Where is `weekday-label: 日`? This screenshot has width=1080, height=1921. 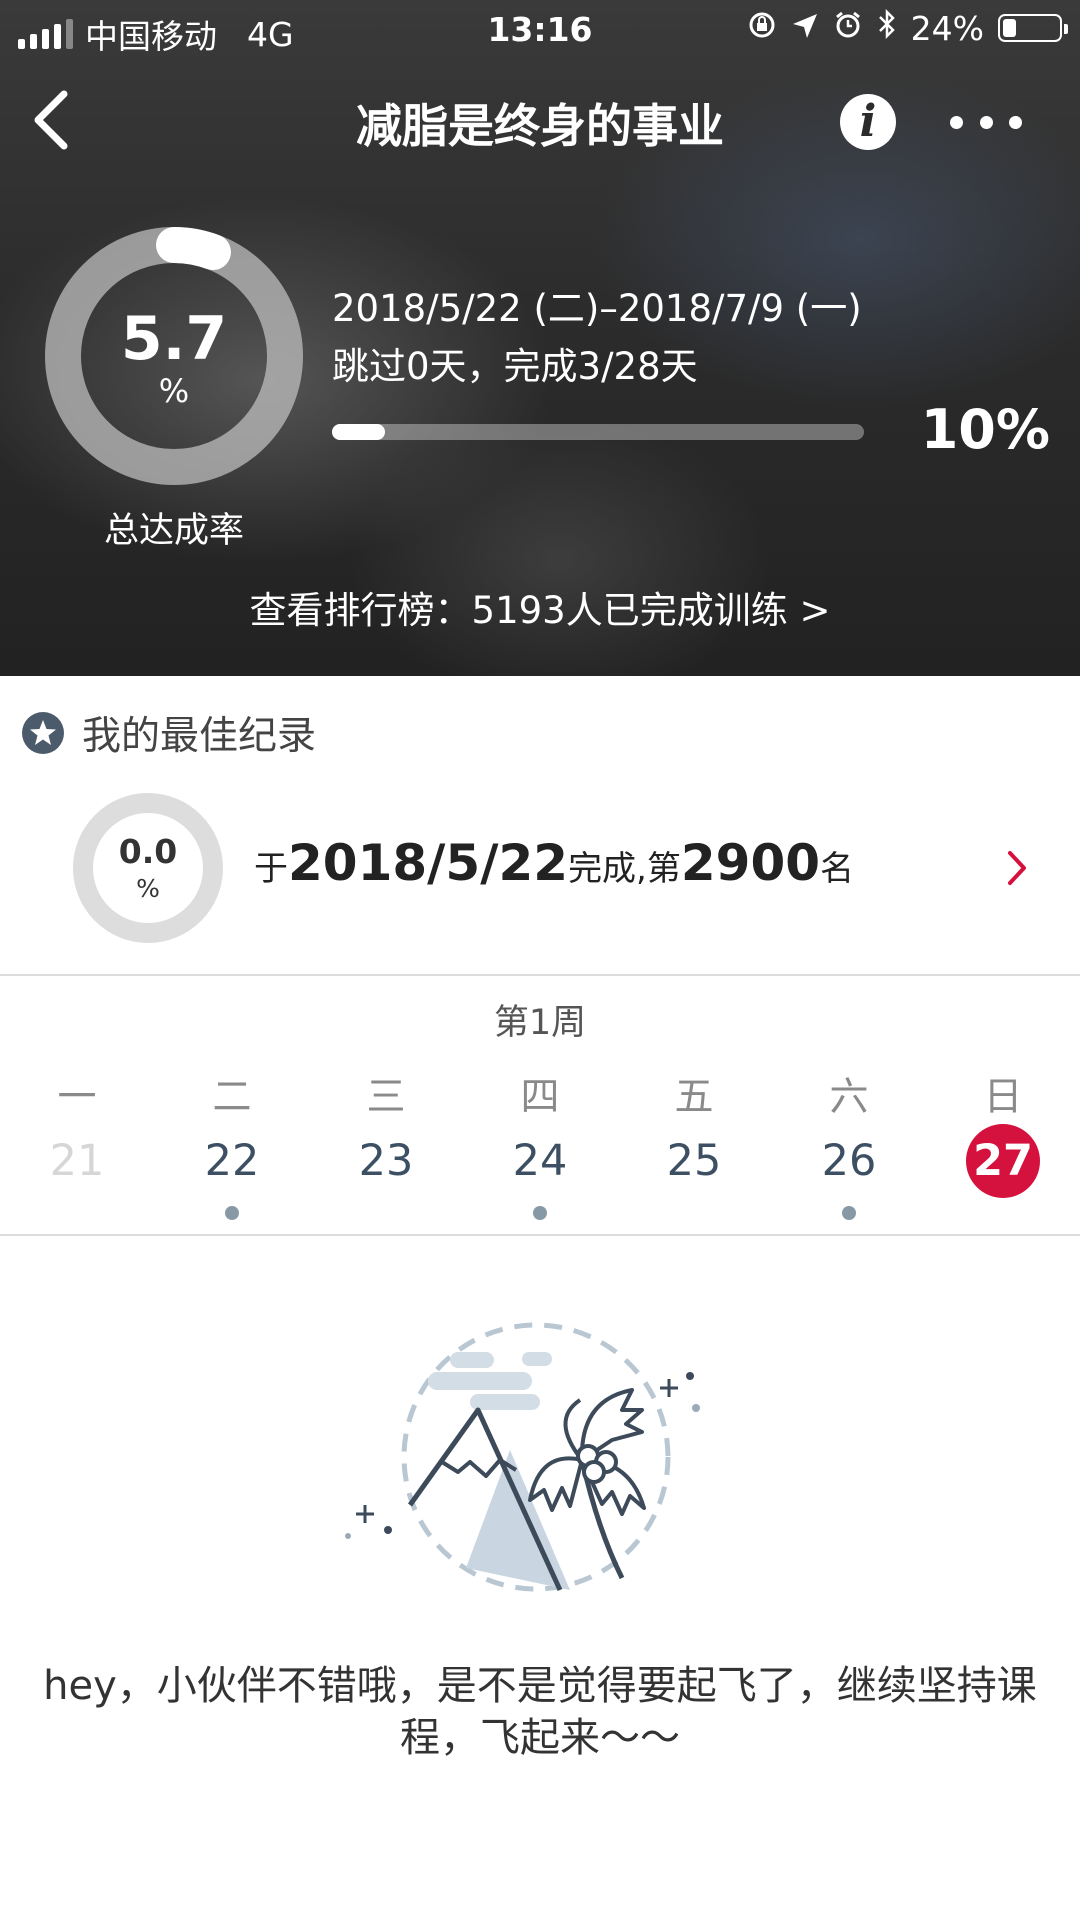
weekday-label: 日 is located at coordinates (1003, 1097).